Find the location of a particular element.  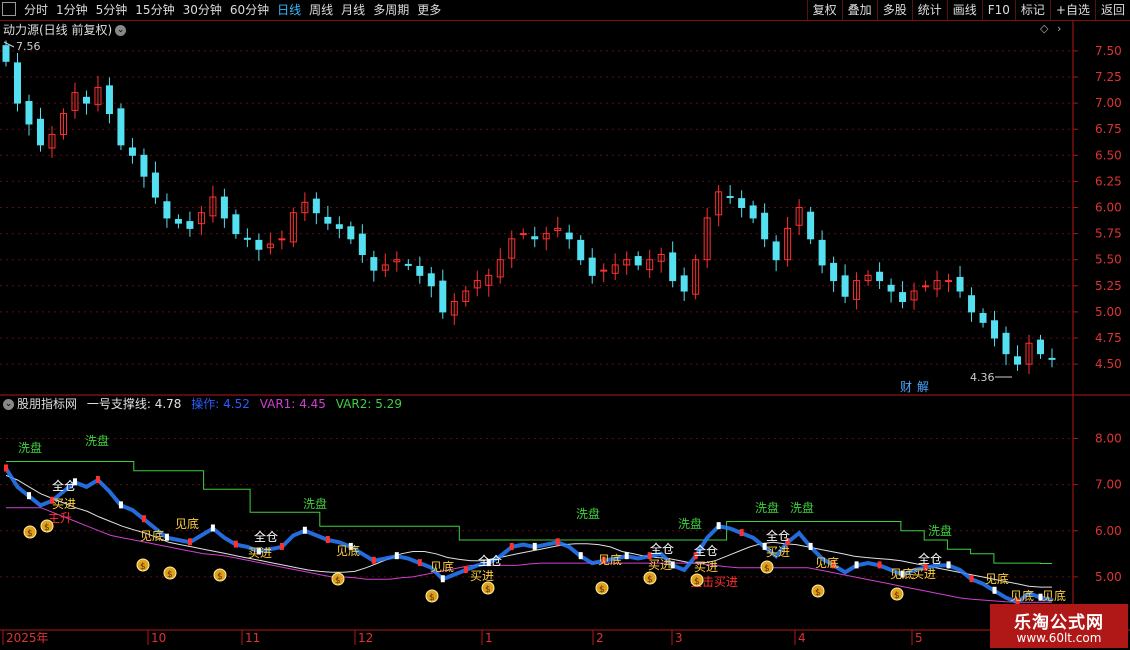

site-logo: 乐淘公式网 www.60lt.com is located at coordinates (1059, 626).